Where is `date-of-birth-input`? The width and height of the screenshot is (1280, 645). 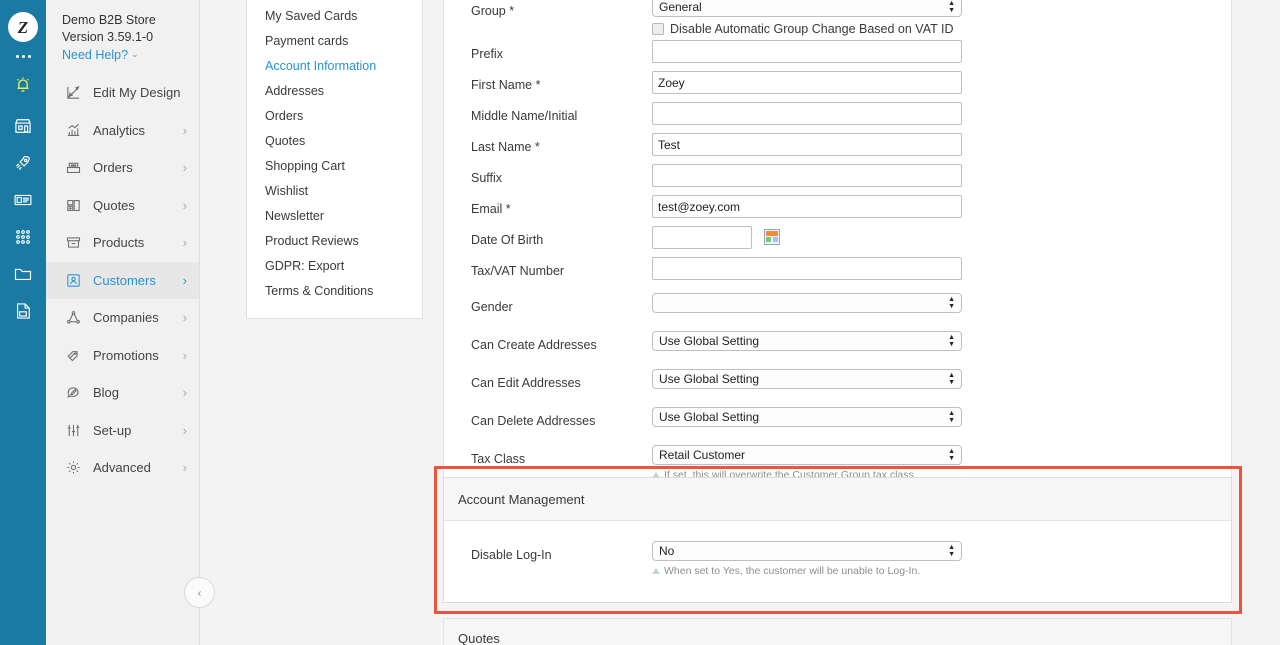 date-of-birth-input is located at coordinates (702, 237).